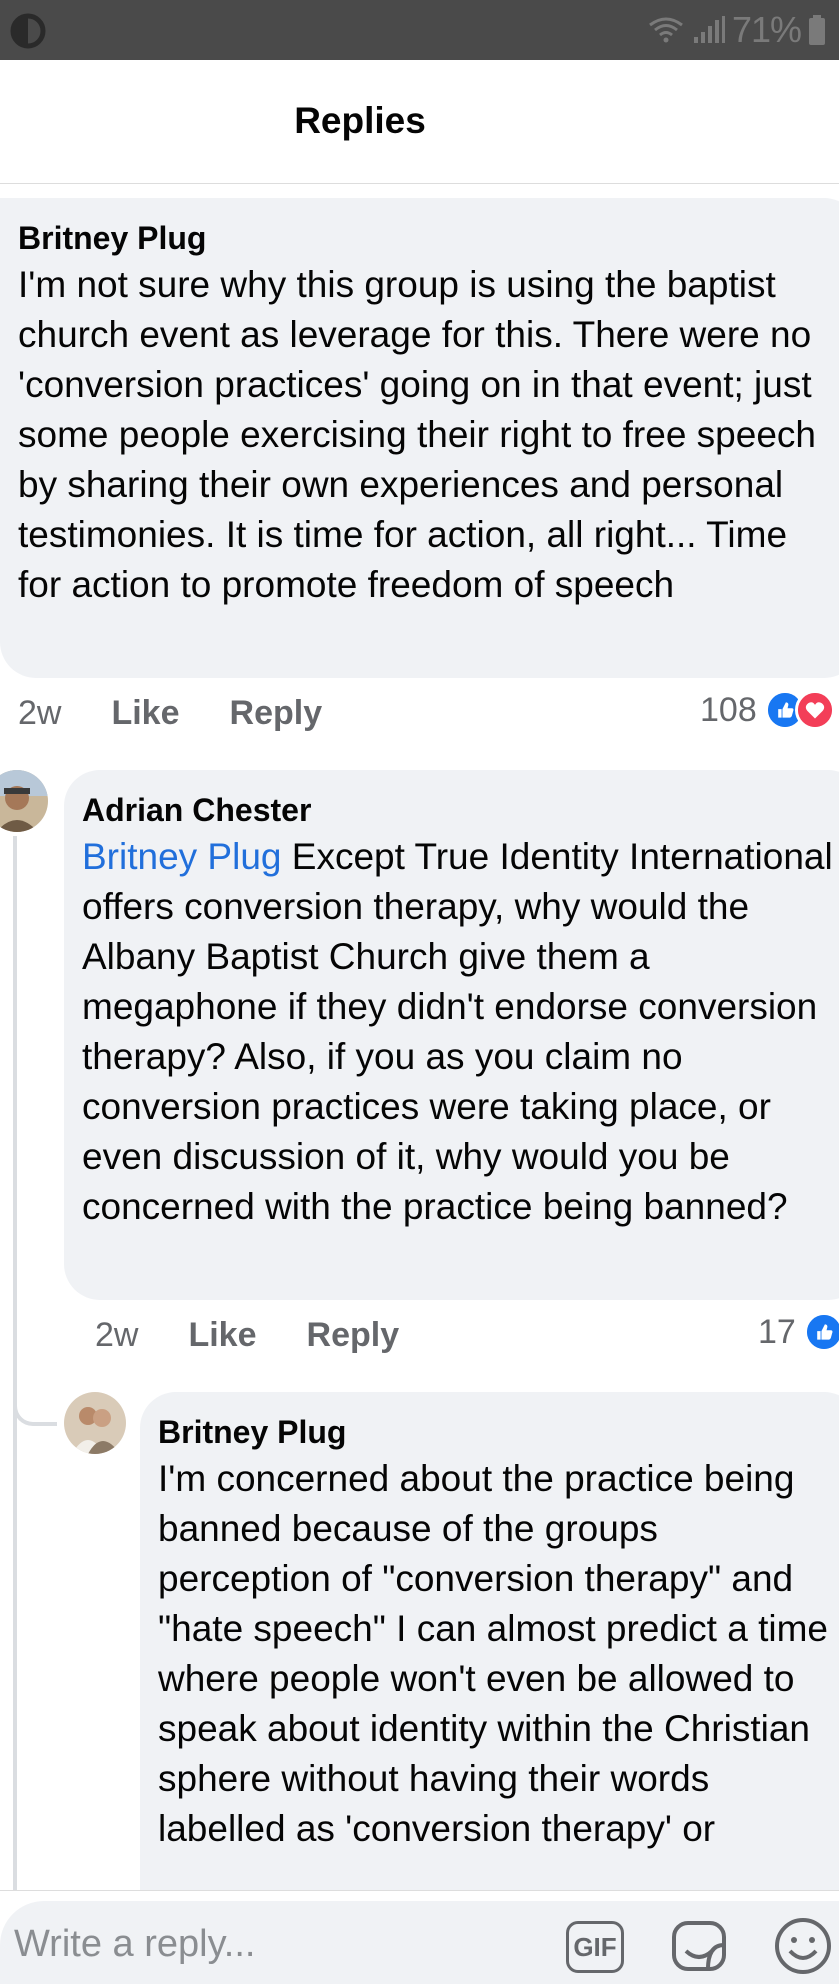 The width and height of the screenshot is (839, 1984). What do you see at coordinates (595, 1947) in the screenshot?
I see `gif-button: GIF` at bounding box center [595, 1947].